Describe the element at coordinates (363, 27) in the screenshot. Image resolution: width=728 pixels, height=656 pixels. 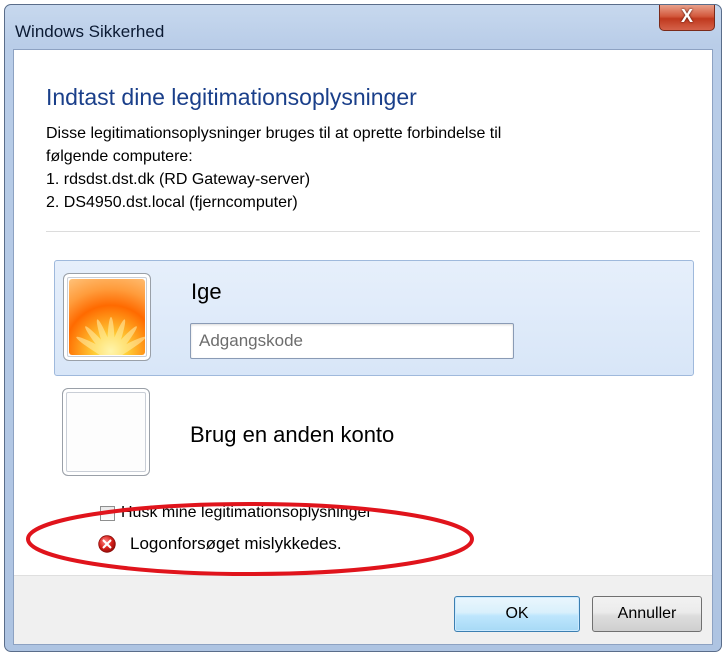
I see `title-bar: Windows Sikkerhed X` at that location.